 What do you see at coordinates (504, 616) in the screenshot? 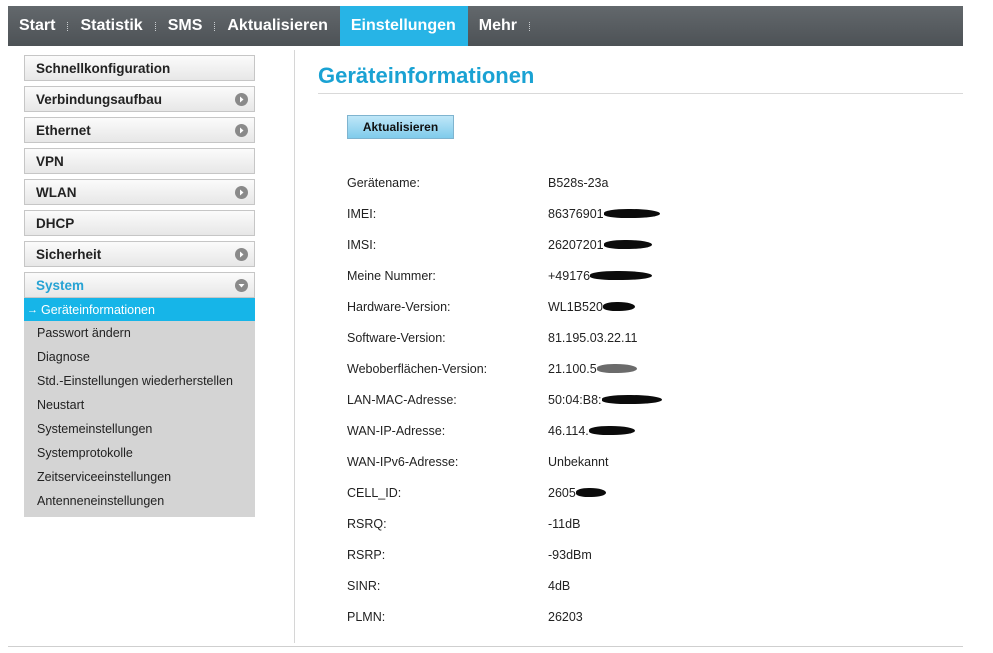
I see `info-row-plmn: PLMN: 26203` at bounding box center [504, 616].